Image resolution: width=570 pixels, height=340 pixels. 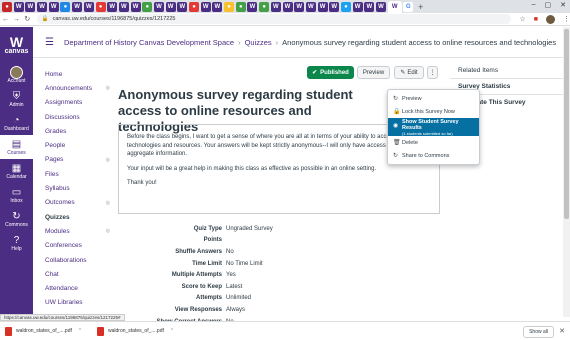 What do you see at coordinates (566, 19) in the screenshot?
I see `browser-menu-icon: ⋮` at bounding box center [566, 19].